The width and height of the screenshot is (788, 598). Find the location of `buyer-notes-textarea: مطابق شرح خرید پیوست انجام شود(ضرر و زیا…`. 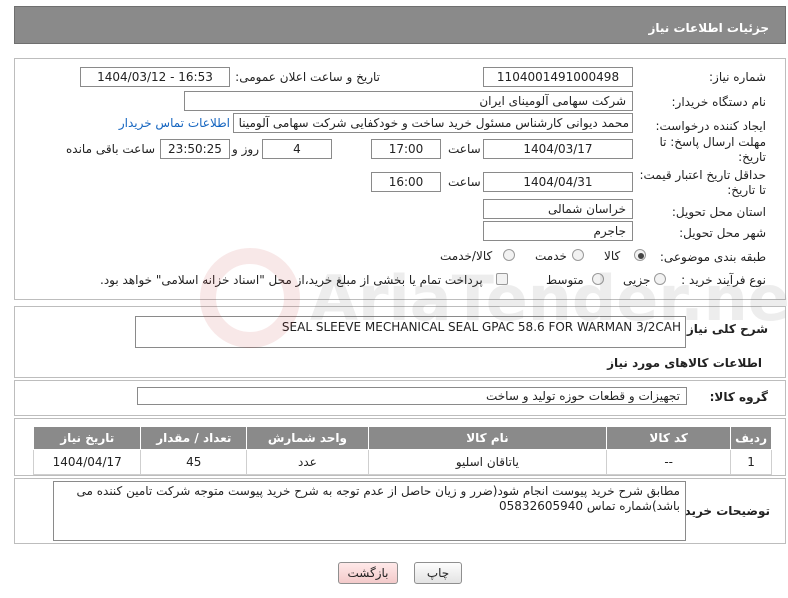

buyer-notes-textarea: مطابق شرح خرید پیوست انجام شود(ضرر و زیا… is located at coordinates (369, 511).